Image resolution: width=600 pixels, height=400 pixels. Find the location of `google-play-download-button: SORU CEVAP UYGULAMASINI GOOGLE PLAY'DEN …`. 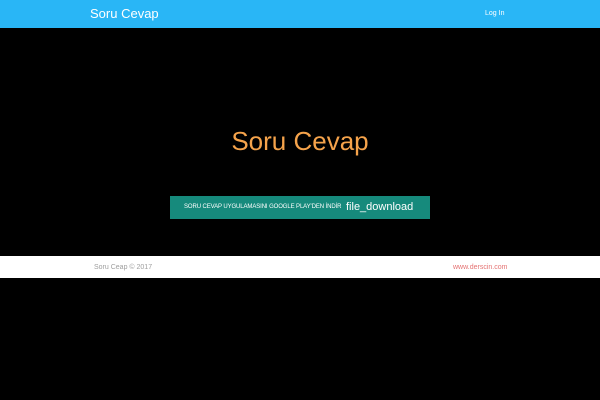

google-play-download-button: SORU CEVAP UYGULAMASINI GOOGLE PLAY'DEN … is located at coordinates (300, 207).